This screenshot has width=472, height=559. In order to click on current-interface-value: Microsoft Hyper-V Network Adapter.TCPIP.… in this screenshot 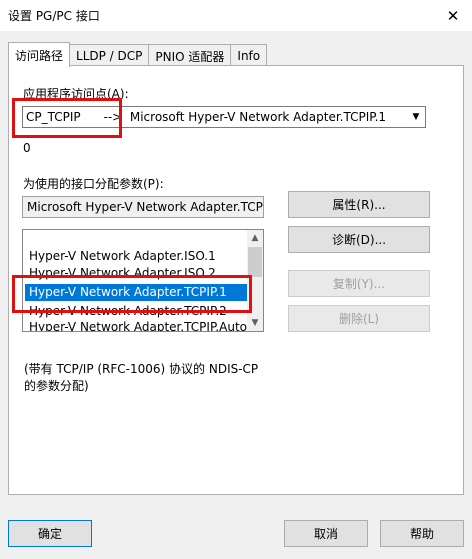, I will do `click(145, 207)`.